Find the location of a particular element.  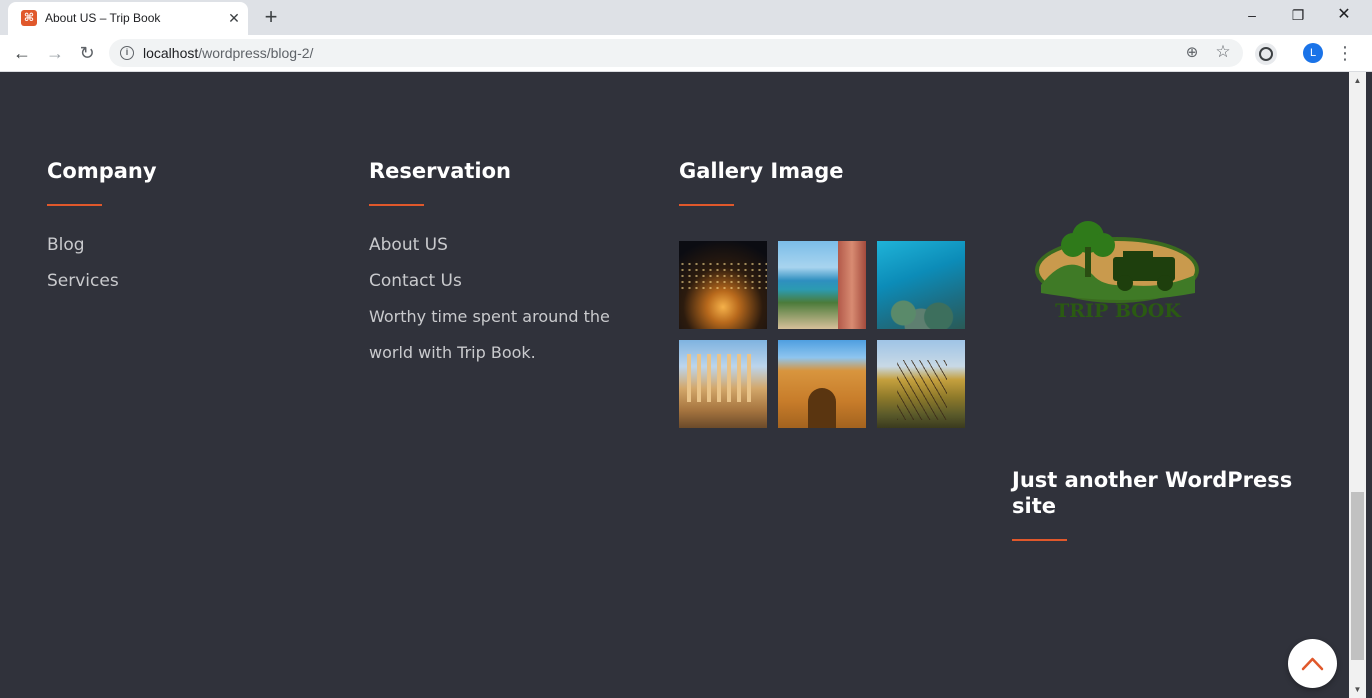

window-close-button: ✕ is located at coordinates (1344, 16).